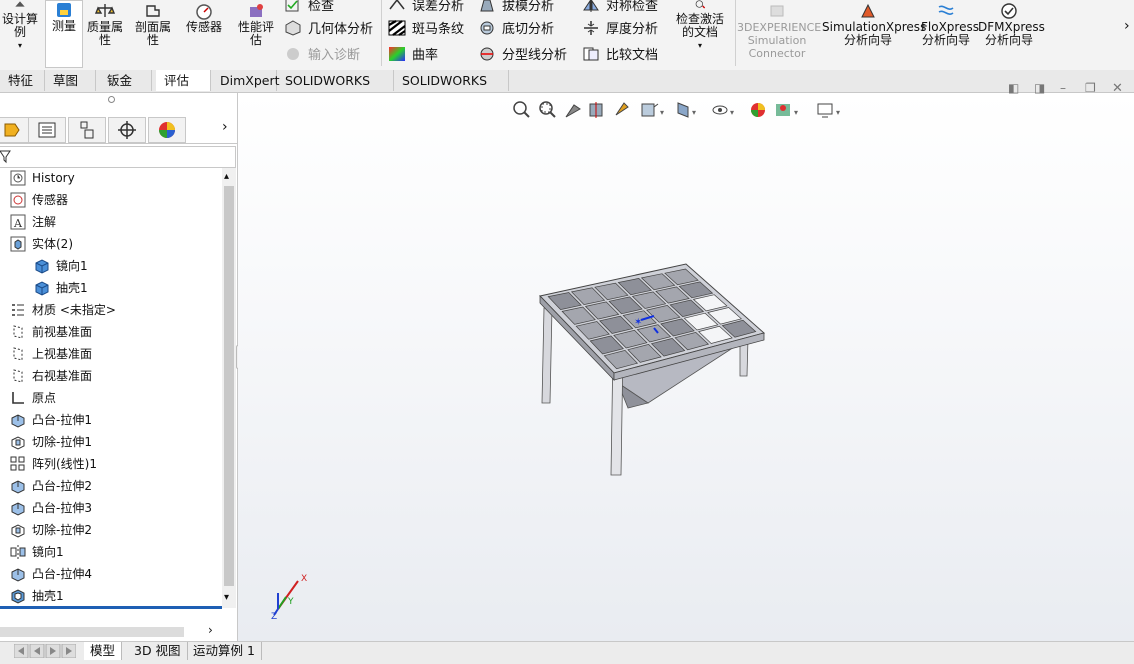 The height and width of the screenshot is (664, 1134). Describe the element at coordinates (1039, 88) in the screenshot. I see `next-pane-icon: ◨` at that location.